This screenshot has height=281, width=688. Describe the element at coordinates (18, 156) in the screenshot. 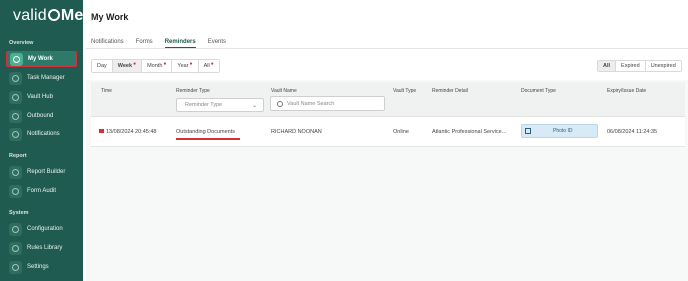

I see `section-report: Report` at that location.